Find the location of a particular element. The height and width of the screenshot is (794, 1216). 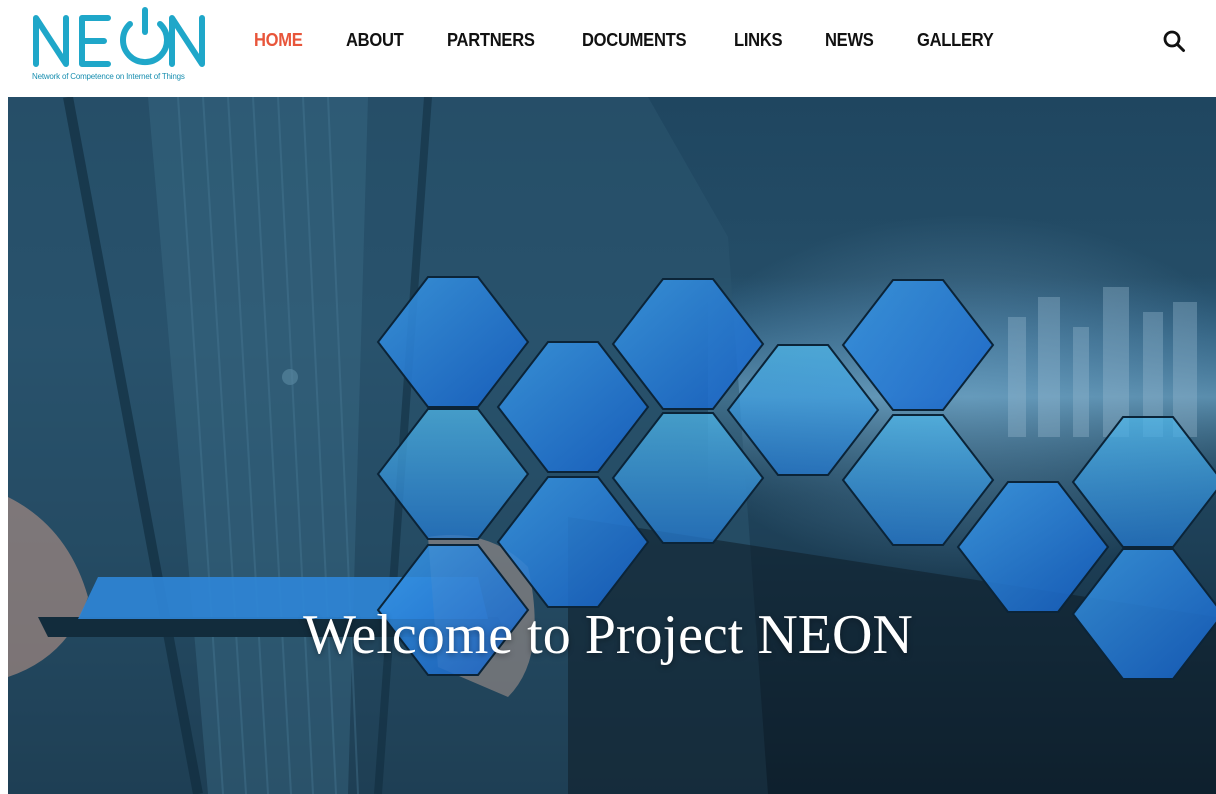

nav-item-about: ABOUT is located at coordinates (375, 40).